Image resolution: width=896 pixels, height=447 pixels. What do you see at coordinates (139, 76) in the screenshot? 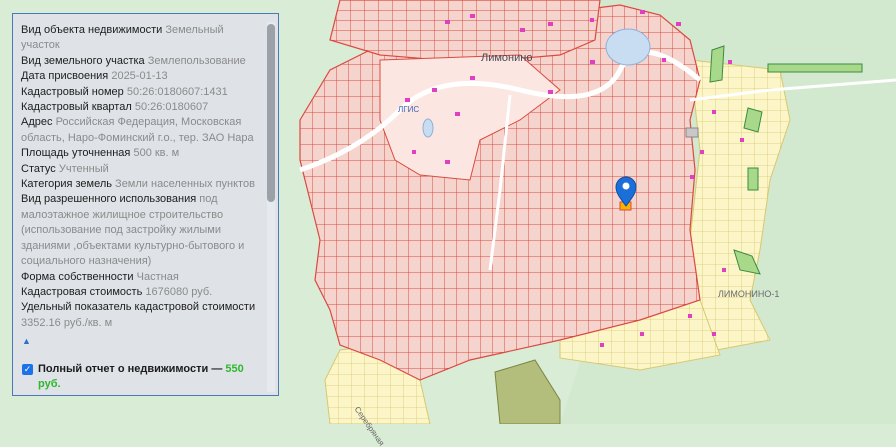
I see `info-value: 2025-01-13` at bounding box center [139, 76].